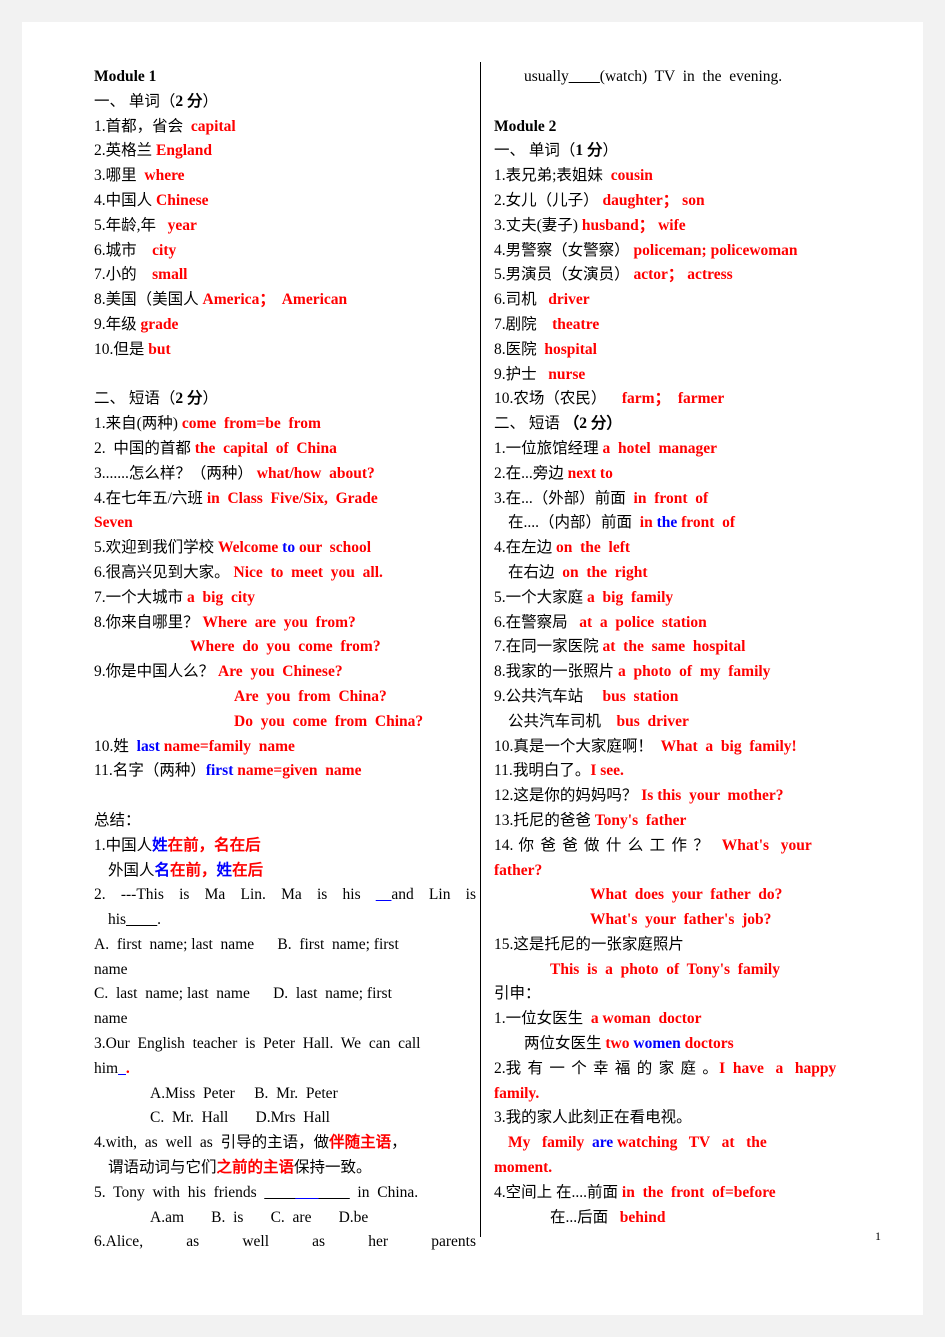 This screenshot has width=945, height=1337. Describe the element at coordinates (157, 349) in the screenshot. I see `vocab-english: but` at that location.